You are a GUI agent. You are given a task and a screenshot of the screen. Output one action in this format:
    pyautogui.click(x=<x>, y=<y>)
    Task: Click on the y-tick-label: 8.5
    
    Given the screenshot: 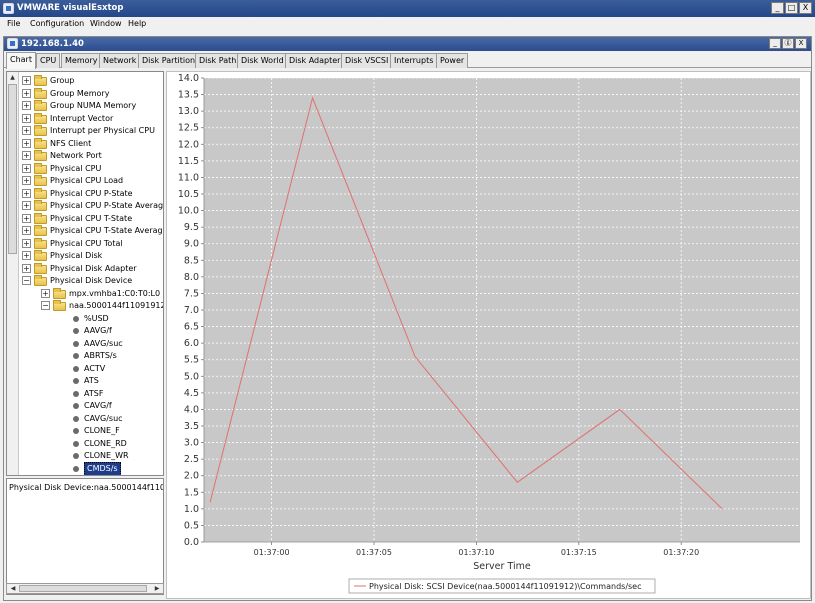 What is the action you would take?
    pyautogui.click(x=191, y=260)
    